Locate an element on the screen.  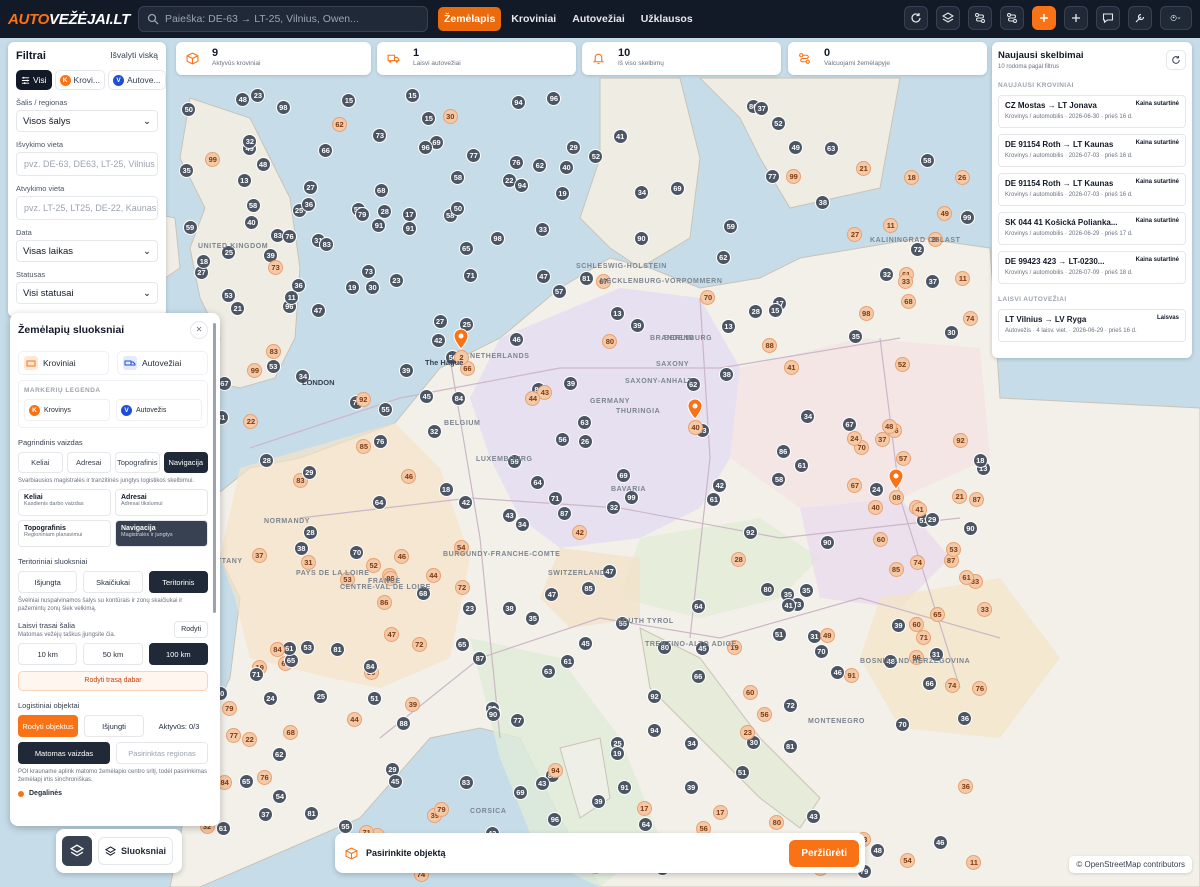
map-cluster-marker: 76 is located at coordinates (516, 163).